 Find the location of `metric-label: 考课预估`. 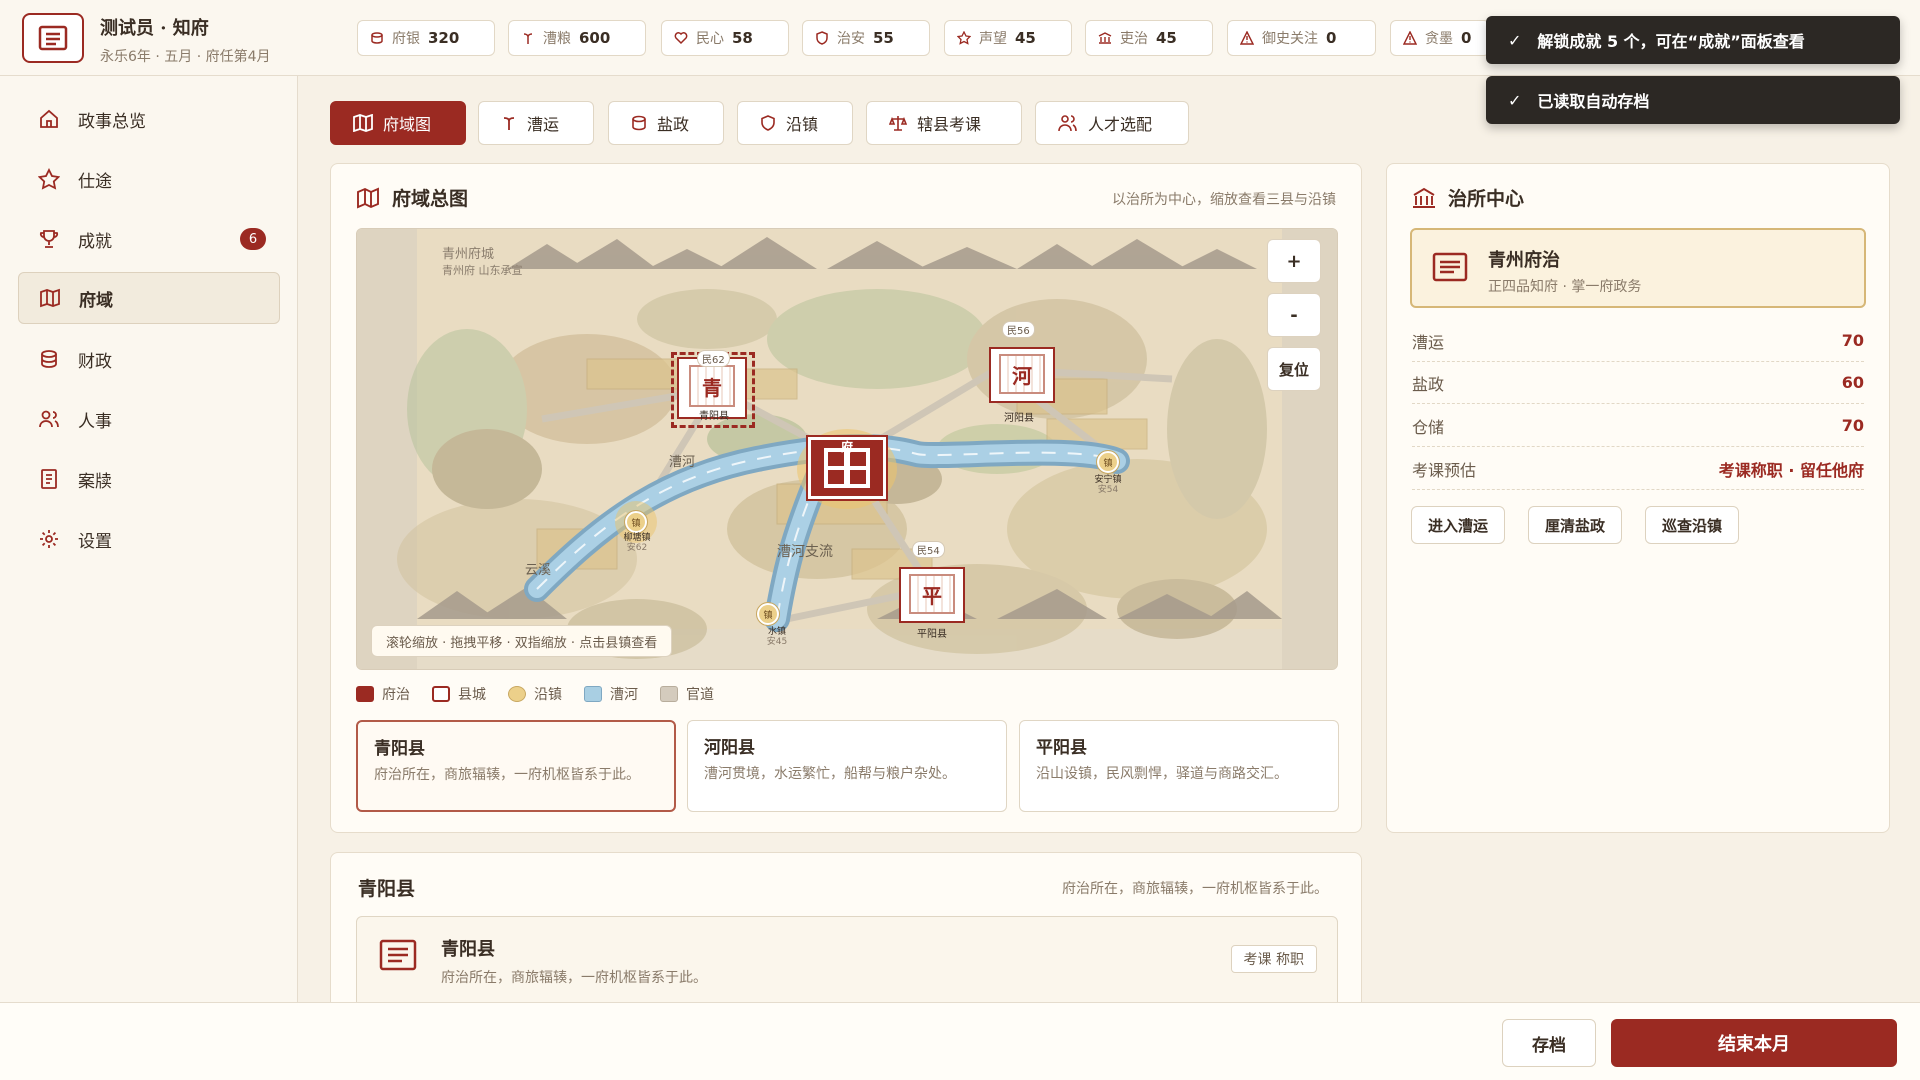

metric-label: 考课预估 is located at coordinates (1444, 470).